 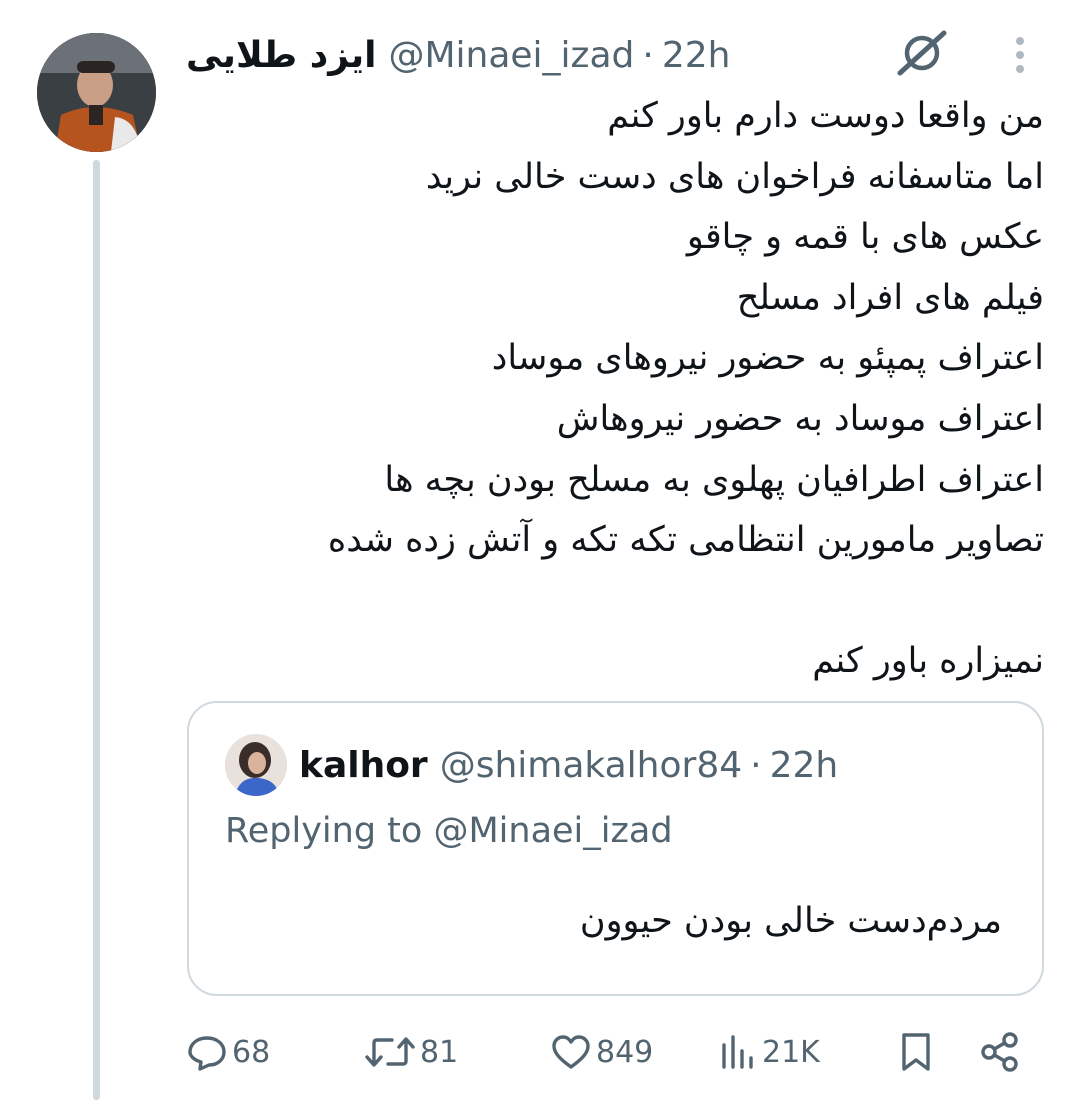 What do you see at coordinates (207, 1052) in the screenshot?
I see `reply-bubble-icon` at bounding box center [207, 1052].